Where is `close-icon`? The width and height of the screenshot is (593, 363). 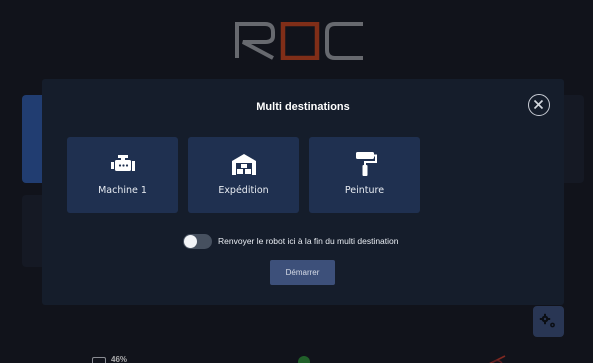
close-icon is located at coordinates (538, 104).